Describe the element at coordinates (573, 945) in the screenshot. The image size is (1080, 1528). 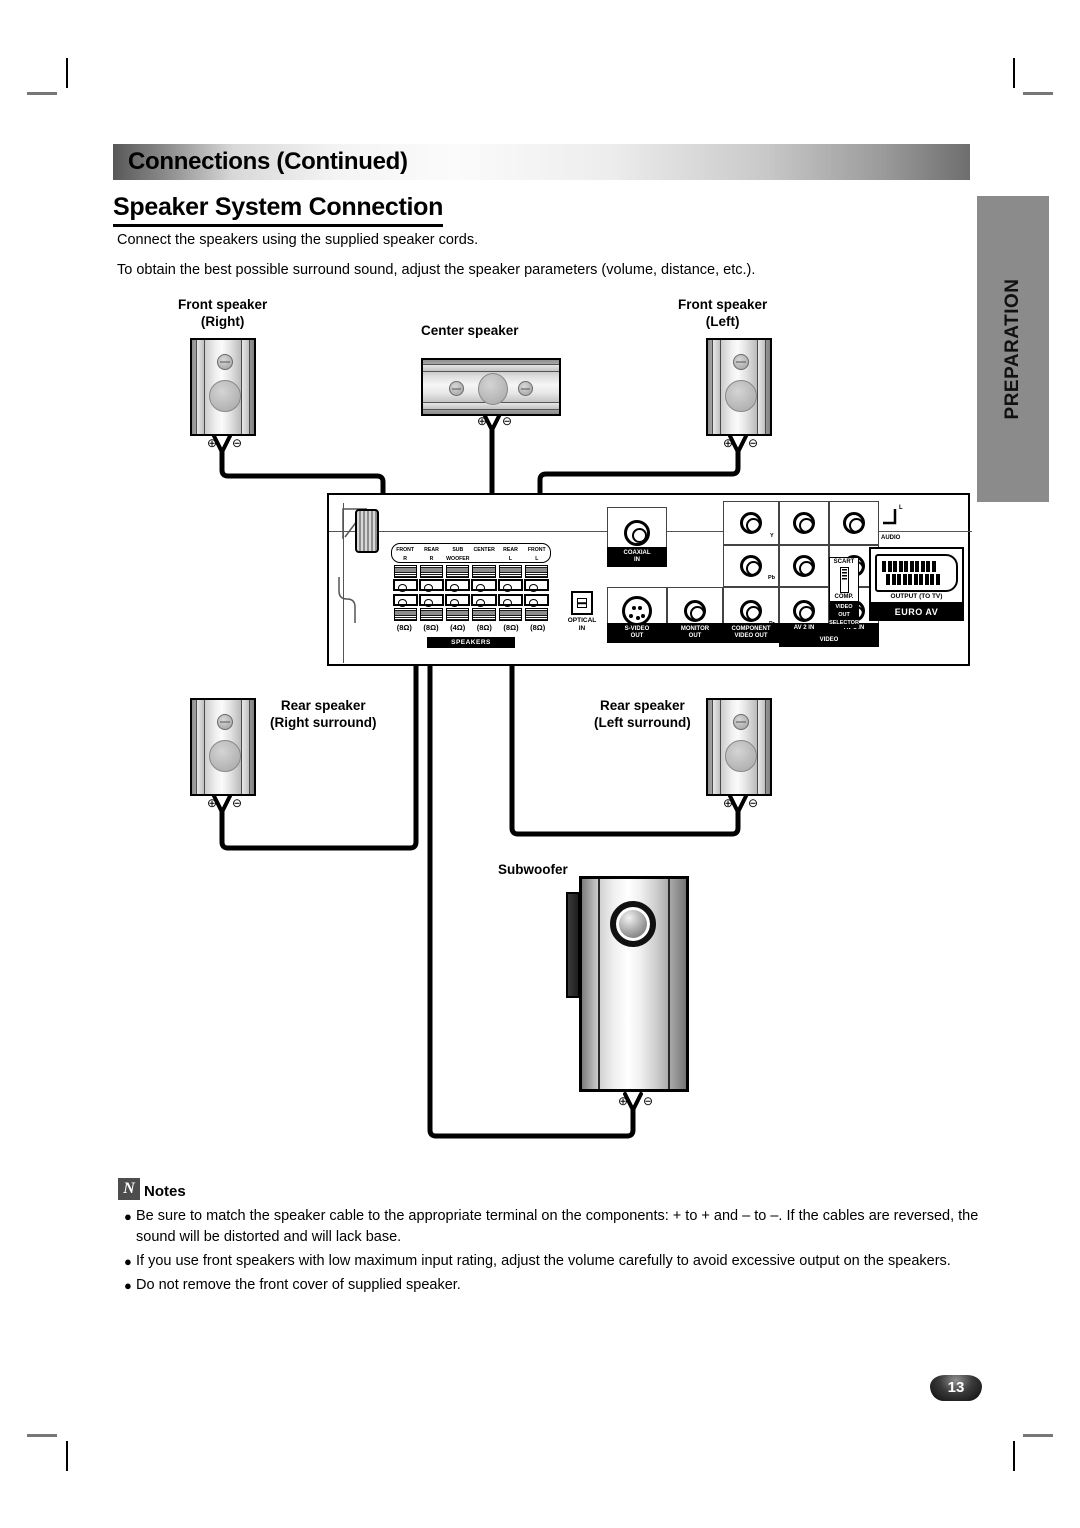
I see `subwoofer-bass-port` at that location.